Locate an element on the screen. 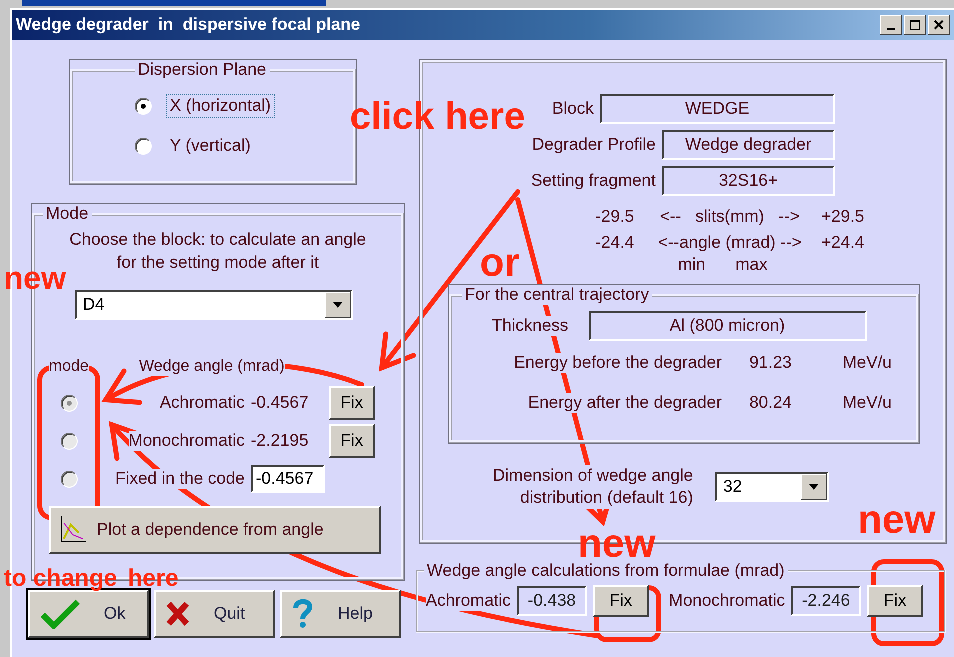  energy-value: 91.23 is located at coordinates (770, 363).